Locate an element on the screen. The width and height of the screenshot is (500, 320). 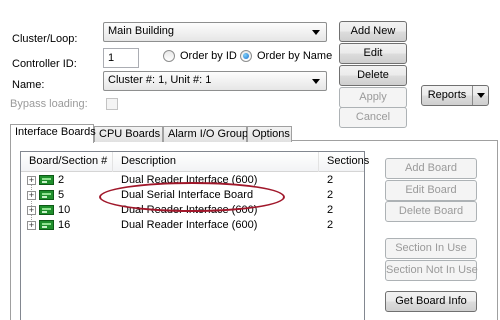
board-number: 10 is located at coordinates (64, 210).